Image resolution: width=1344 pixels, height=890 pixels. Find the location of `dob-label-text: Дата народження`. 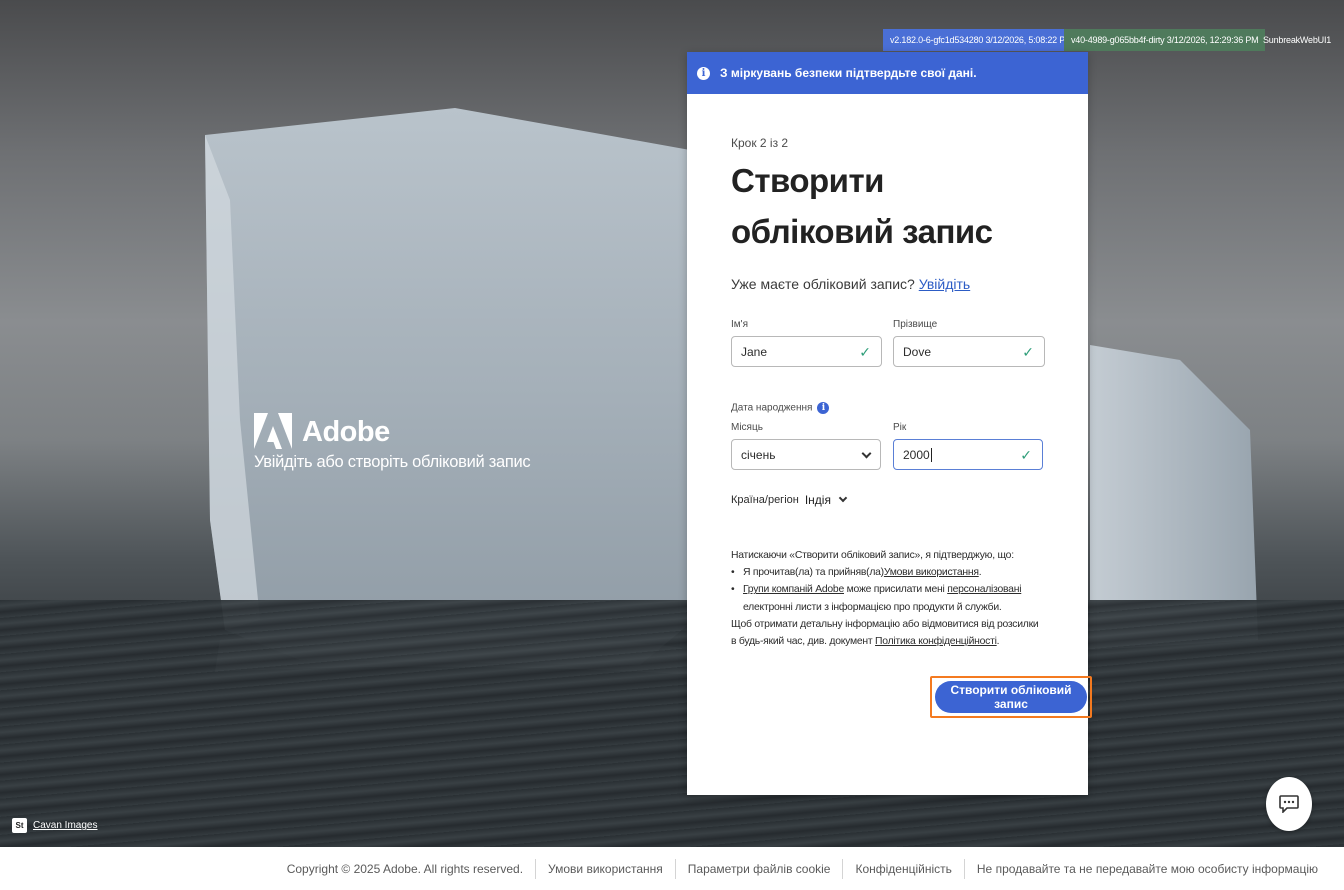

dob-label-text: Дата народження is located at coordinates (772, 408).